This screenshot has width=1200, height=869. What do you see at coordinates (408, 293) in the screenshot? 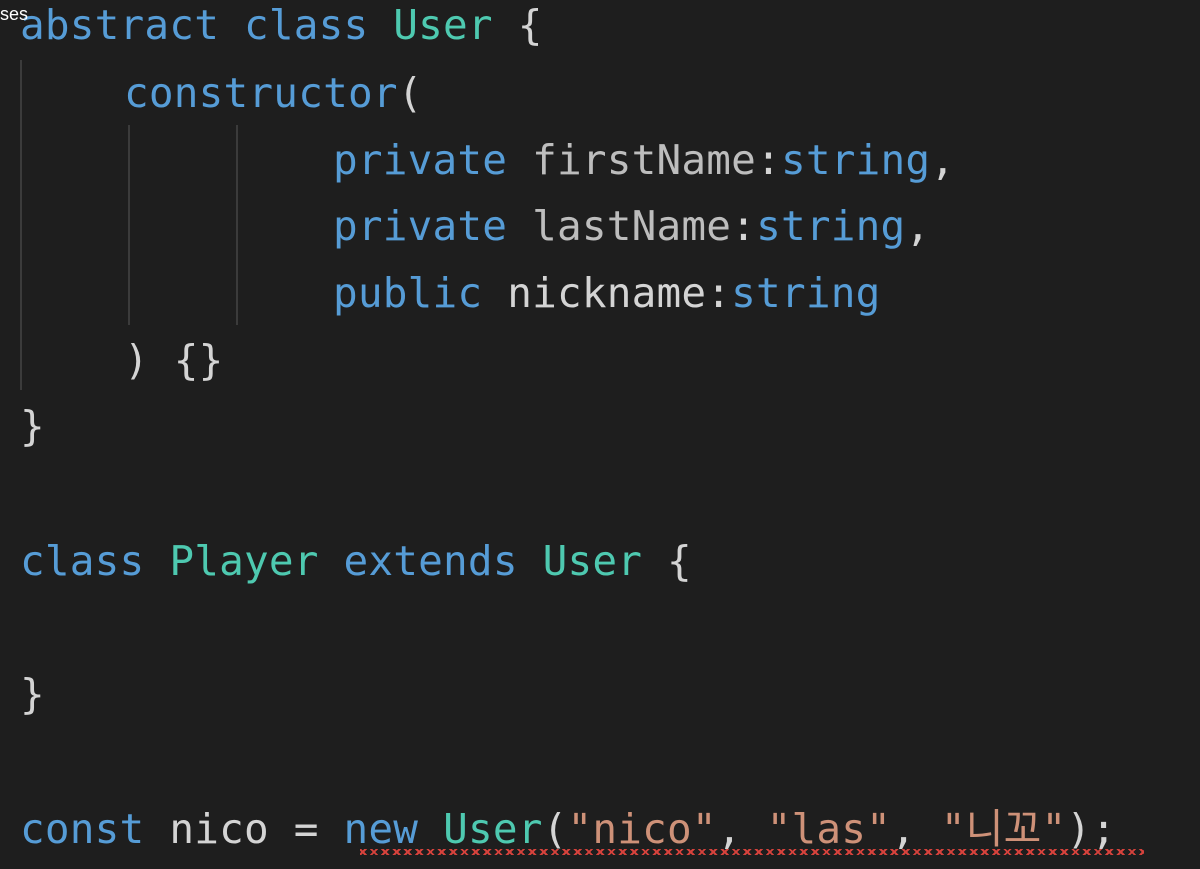
I see `token-keyword: public` at bounding box center [408, 293].